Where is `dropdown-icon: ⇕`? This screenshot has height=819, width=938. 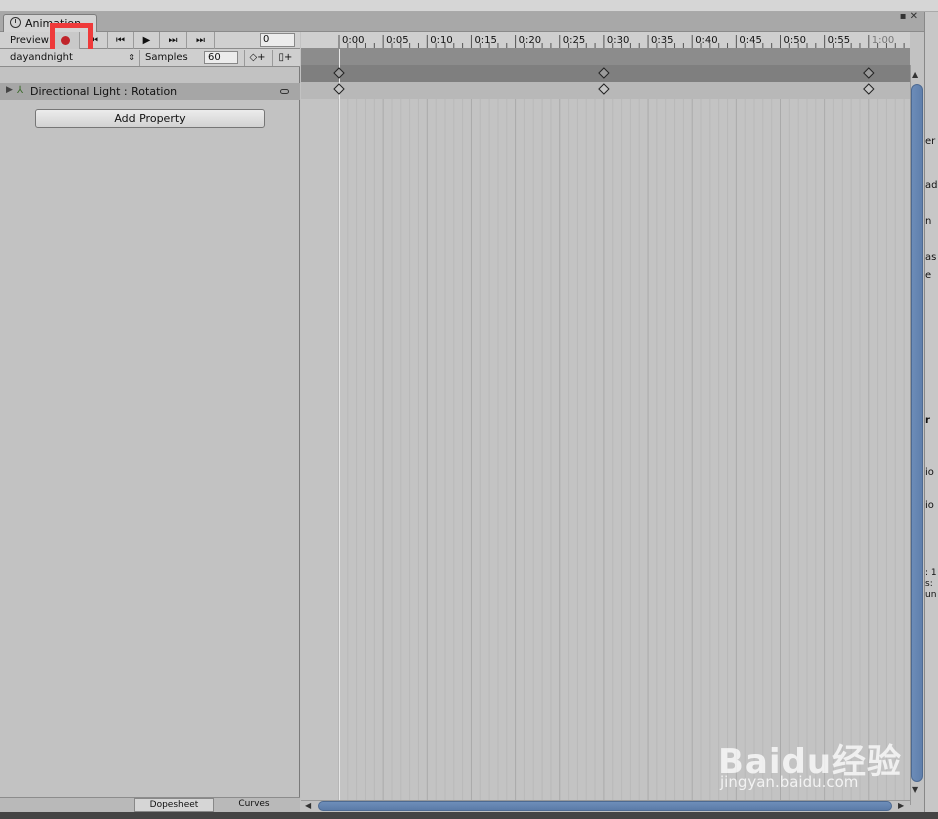 dropdown-icon: ⇕ is located at coordinates (131, 57).